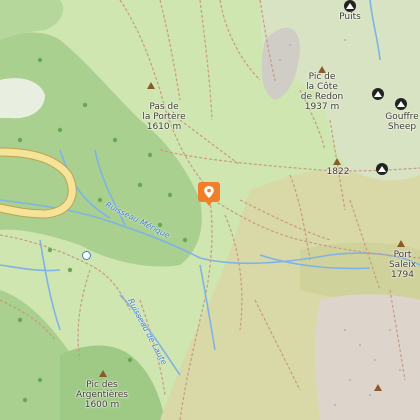  What do you see at coordinates (402, 265) in the screenshot?
I see `place-label-port-de-saleix: Port Saleix 1794` at bounding box center [402, 265].